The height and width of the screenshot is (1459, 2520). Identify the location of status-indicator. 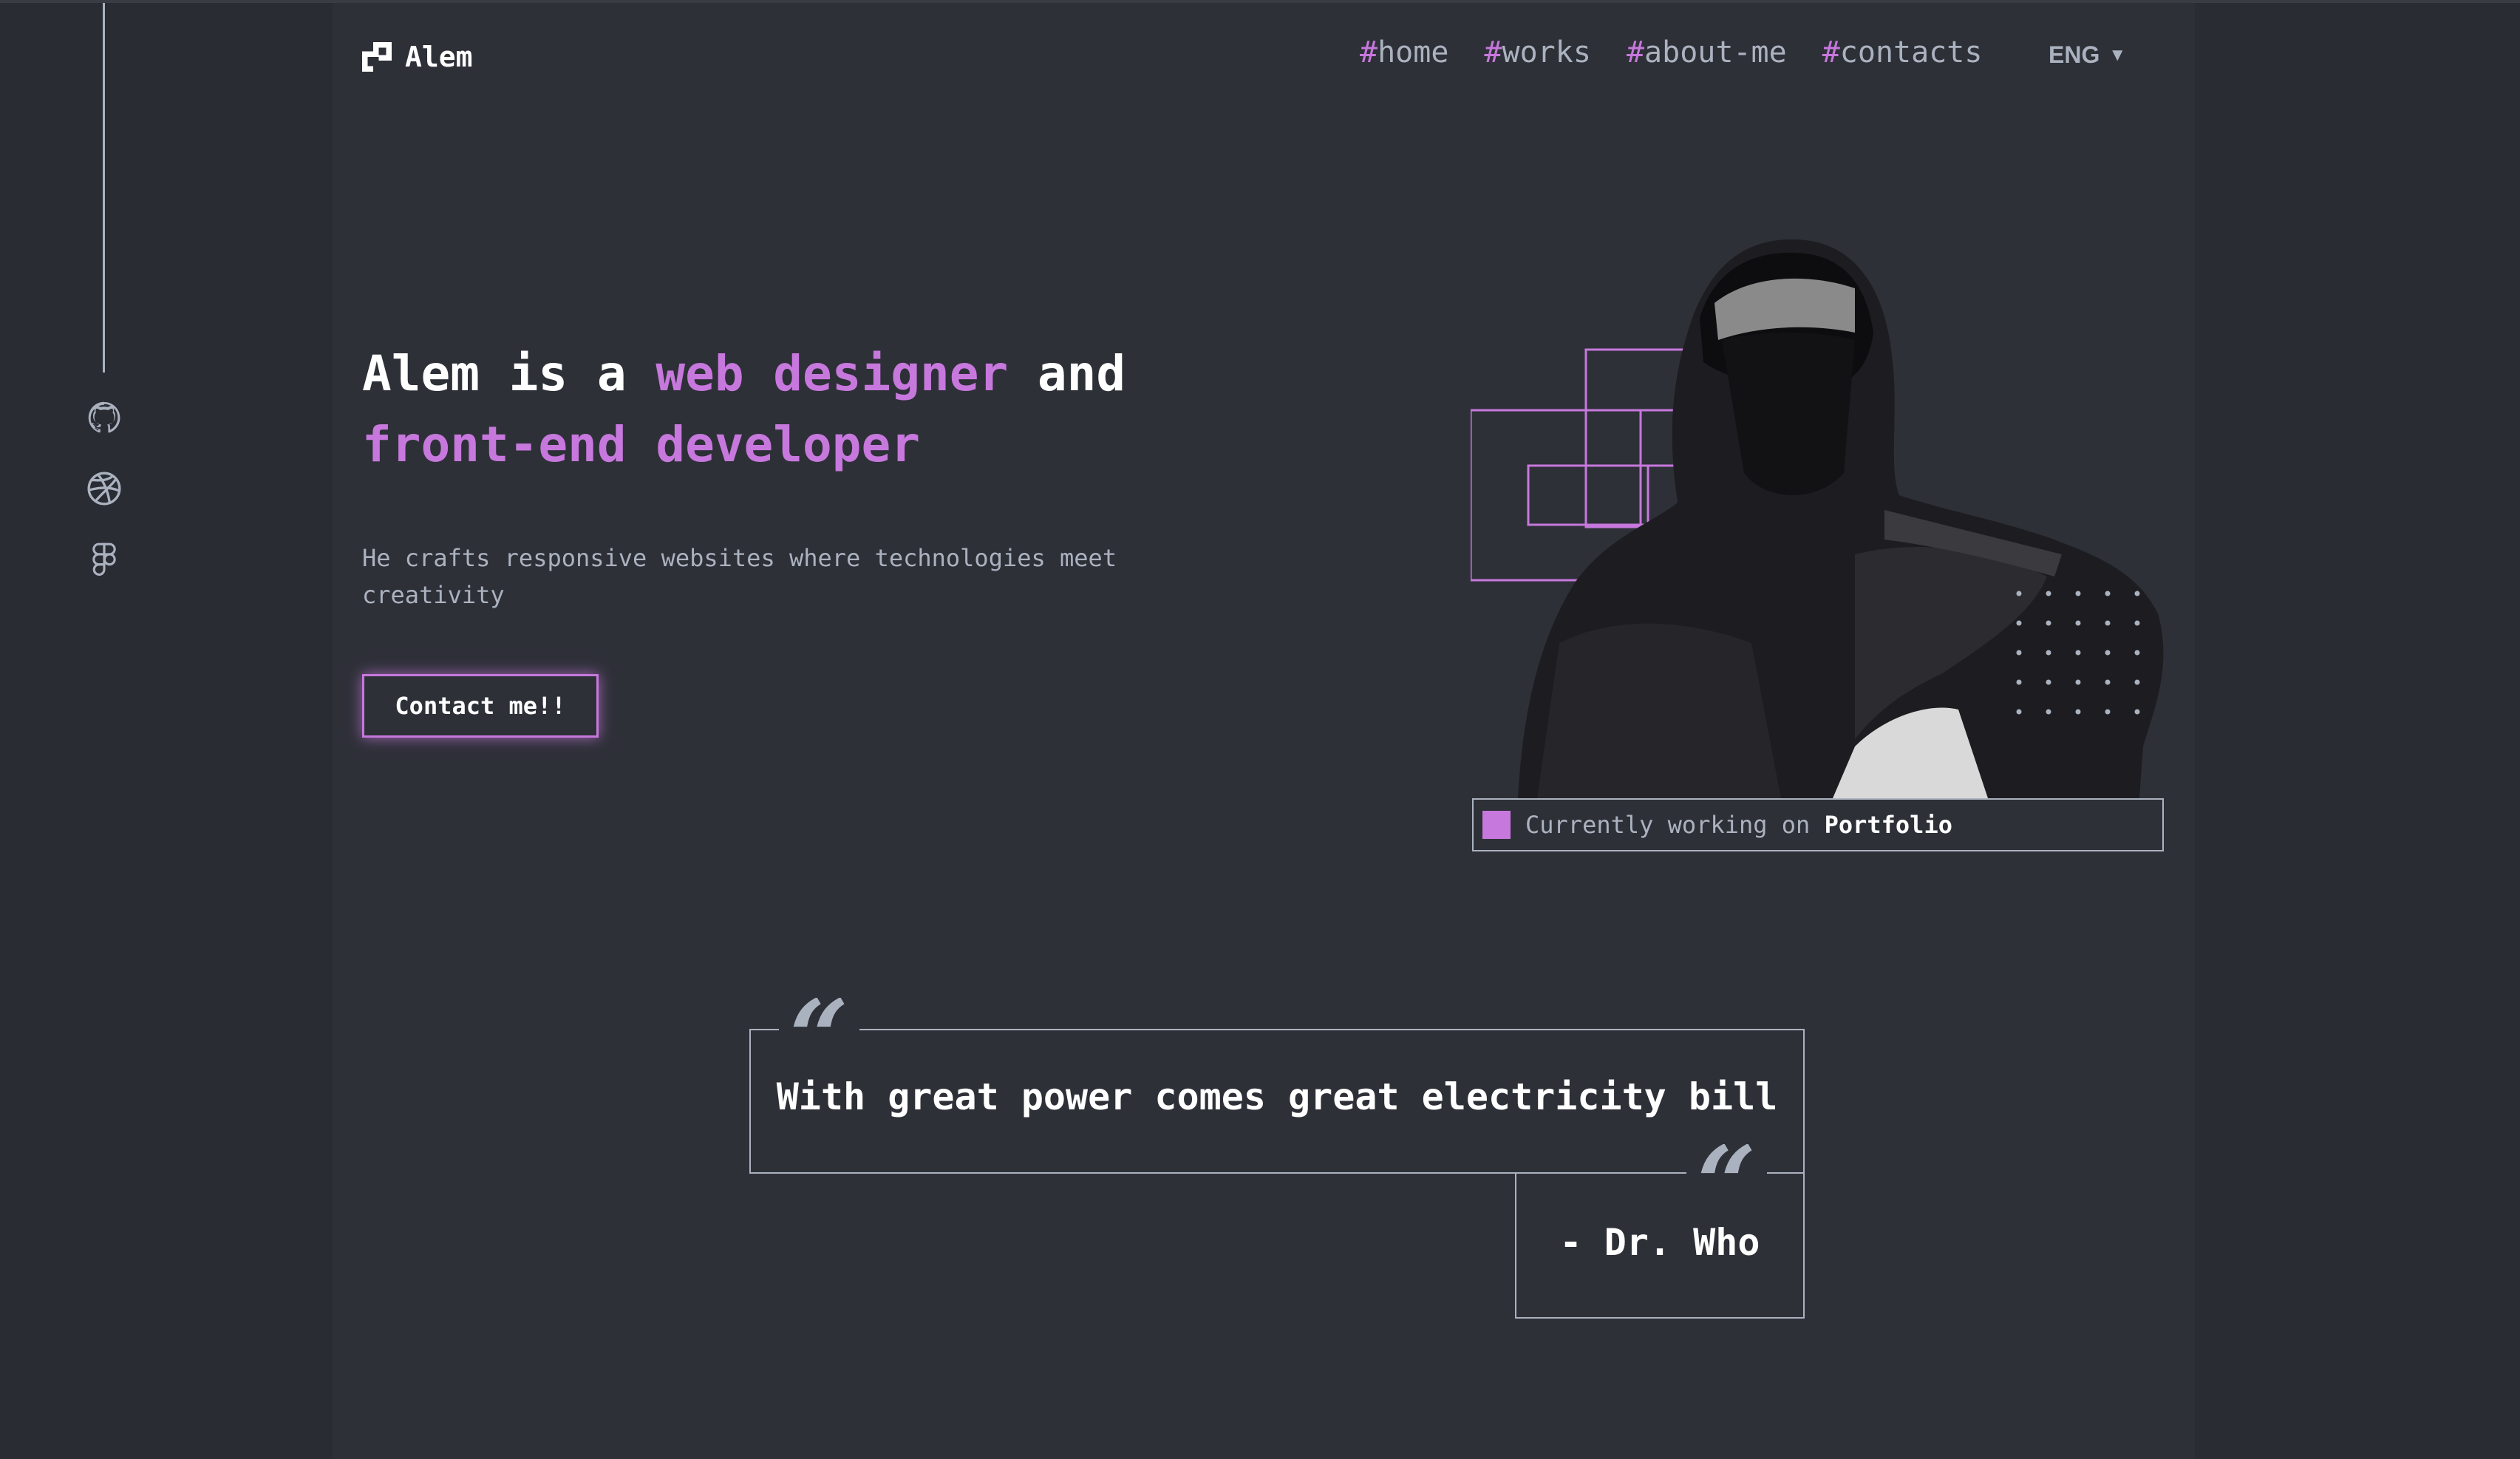
(1496, 825).